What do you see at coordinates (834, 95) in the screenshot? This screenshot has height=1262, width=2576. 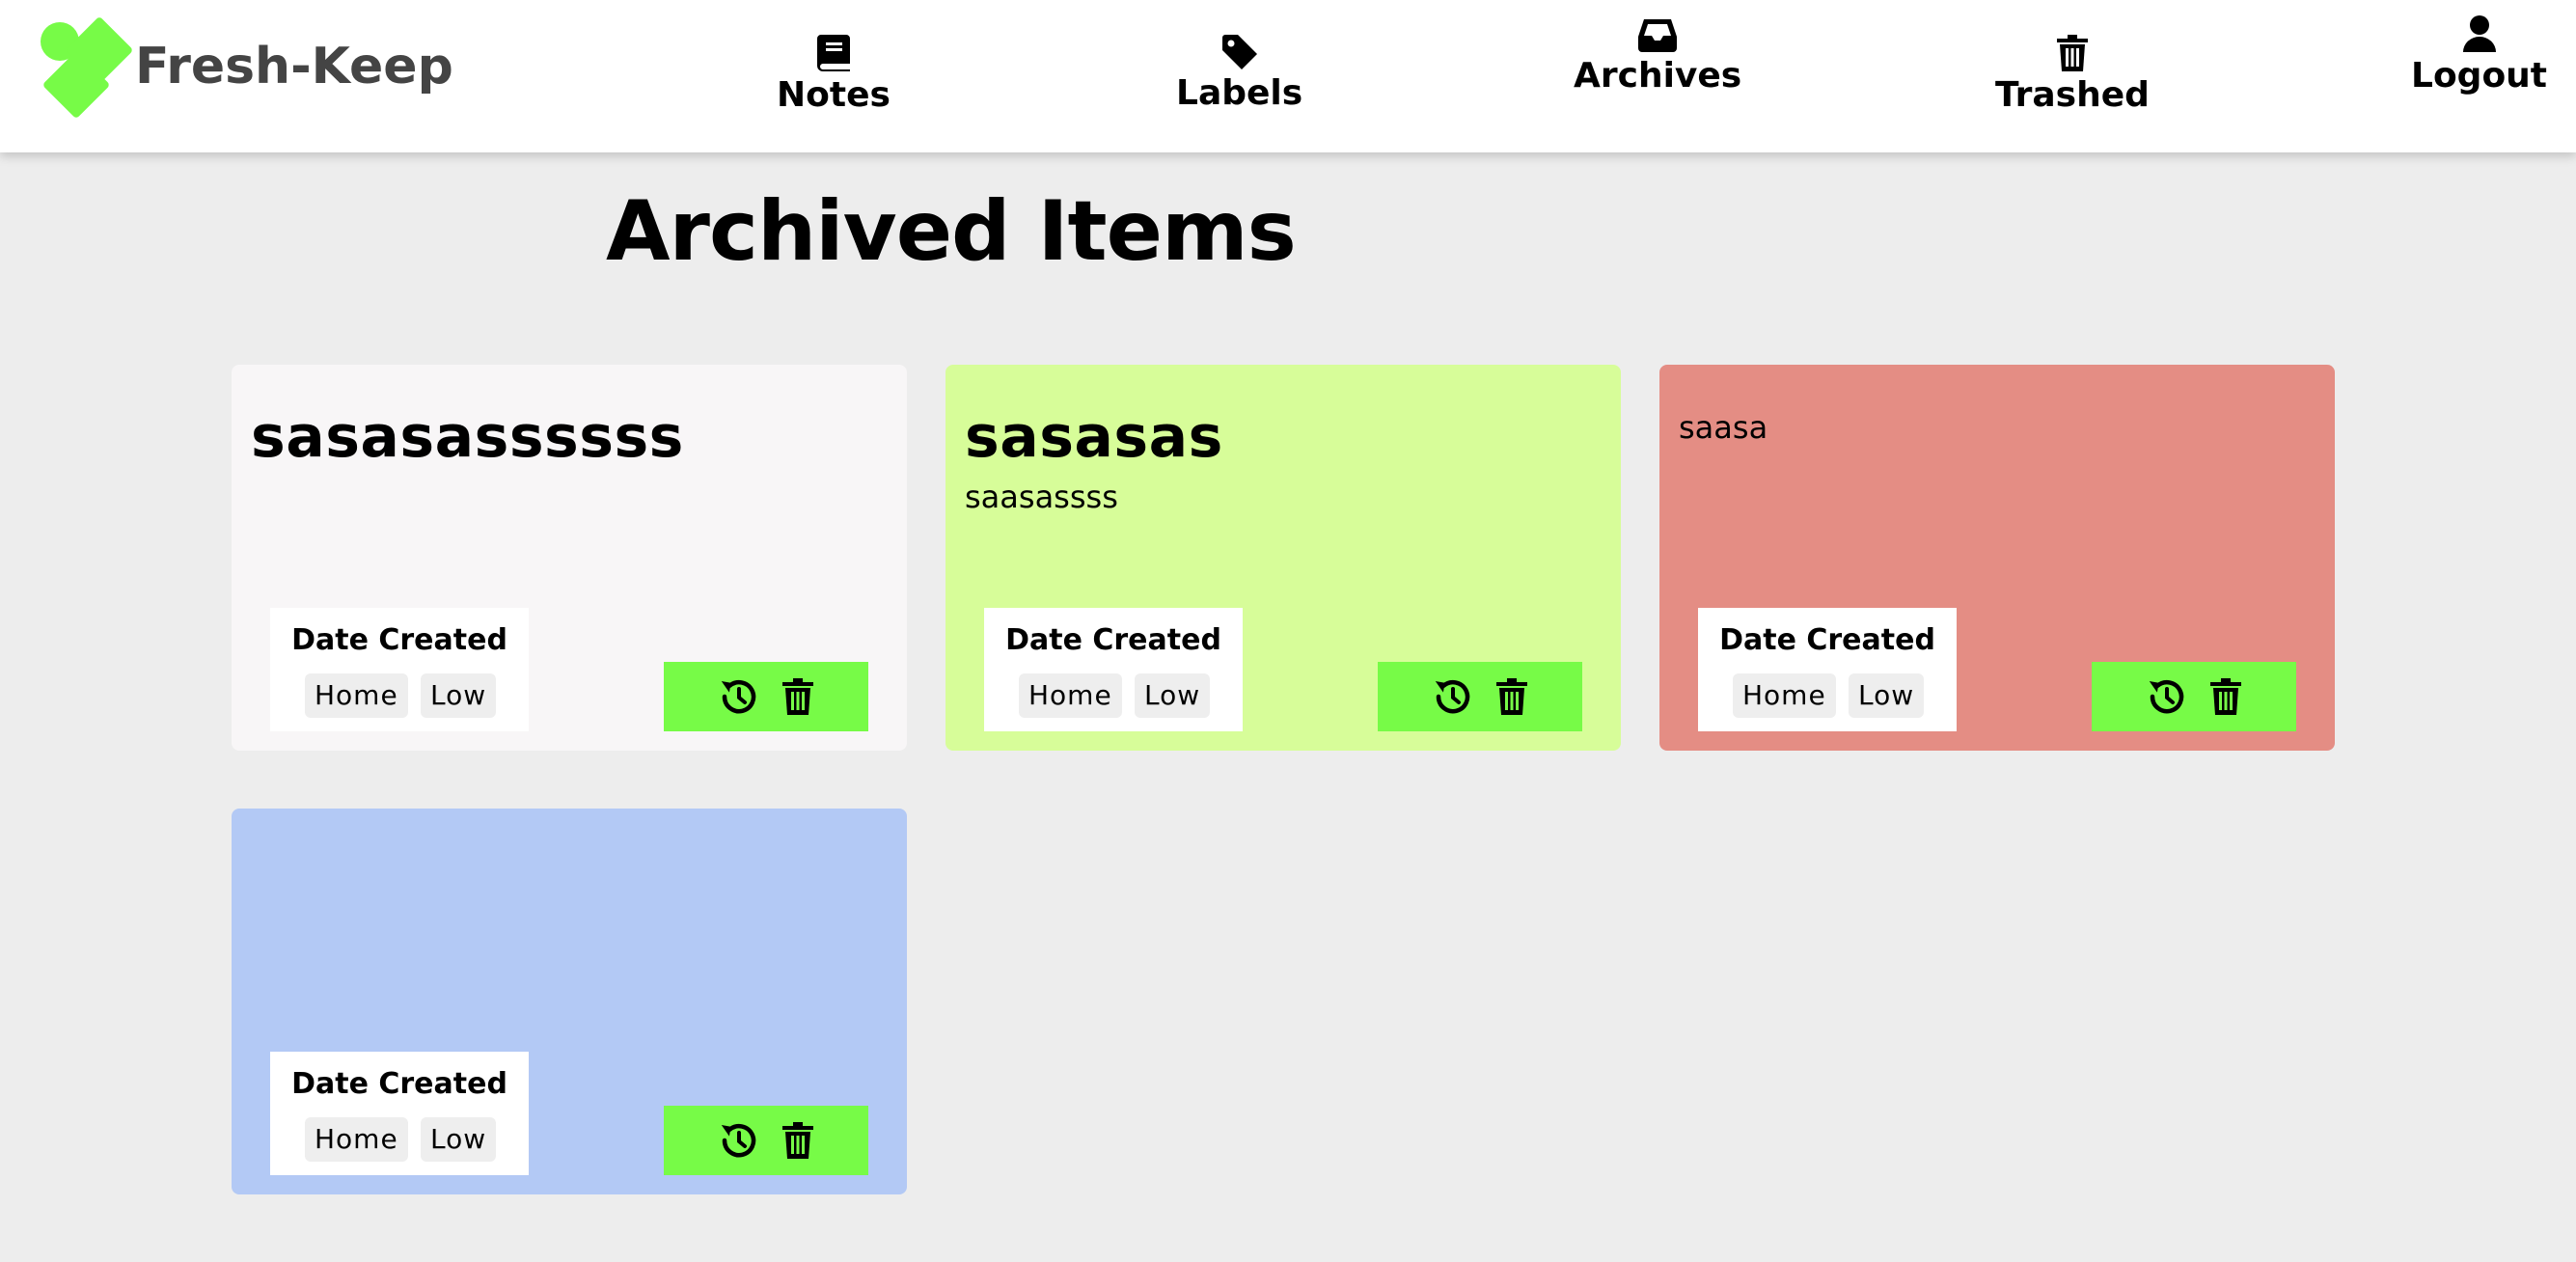 I see `nav-notes-label: Notes` at bounding box center [834, 95].